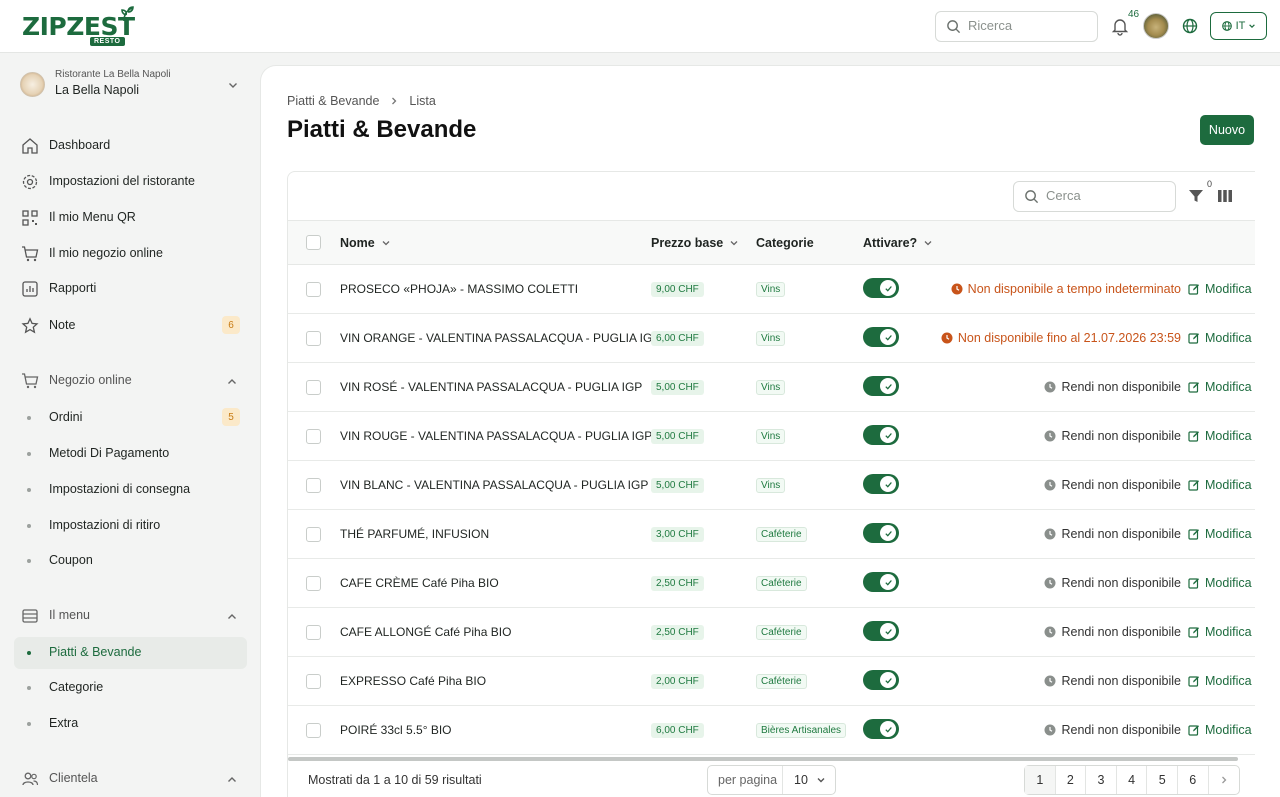 Image resolution: width=1280 pixels, height=797 pixels. I want to click on sidebar-section-label: Il menu, so click(69, 615).